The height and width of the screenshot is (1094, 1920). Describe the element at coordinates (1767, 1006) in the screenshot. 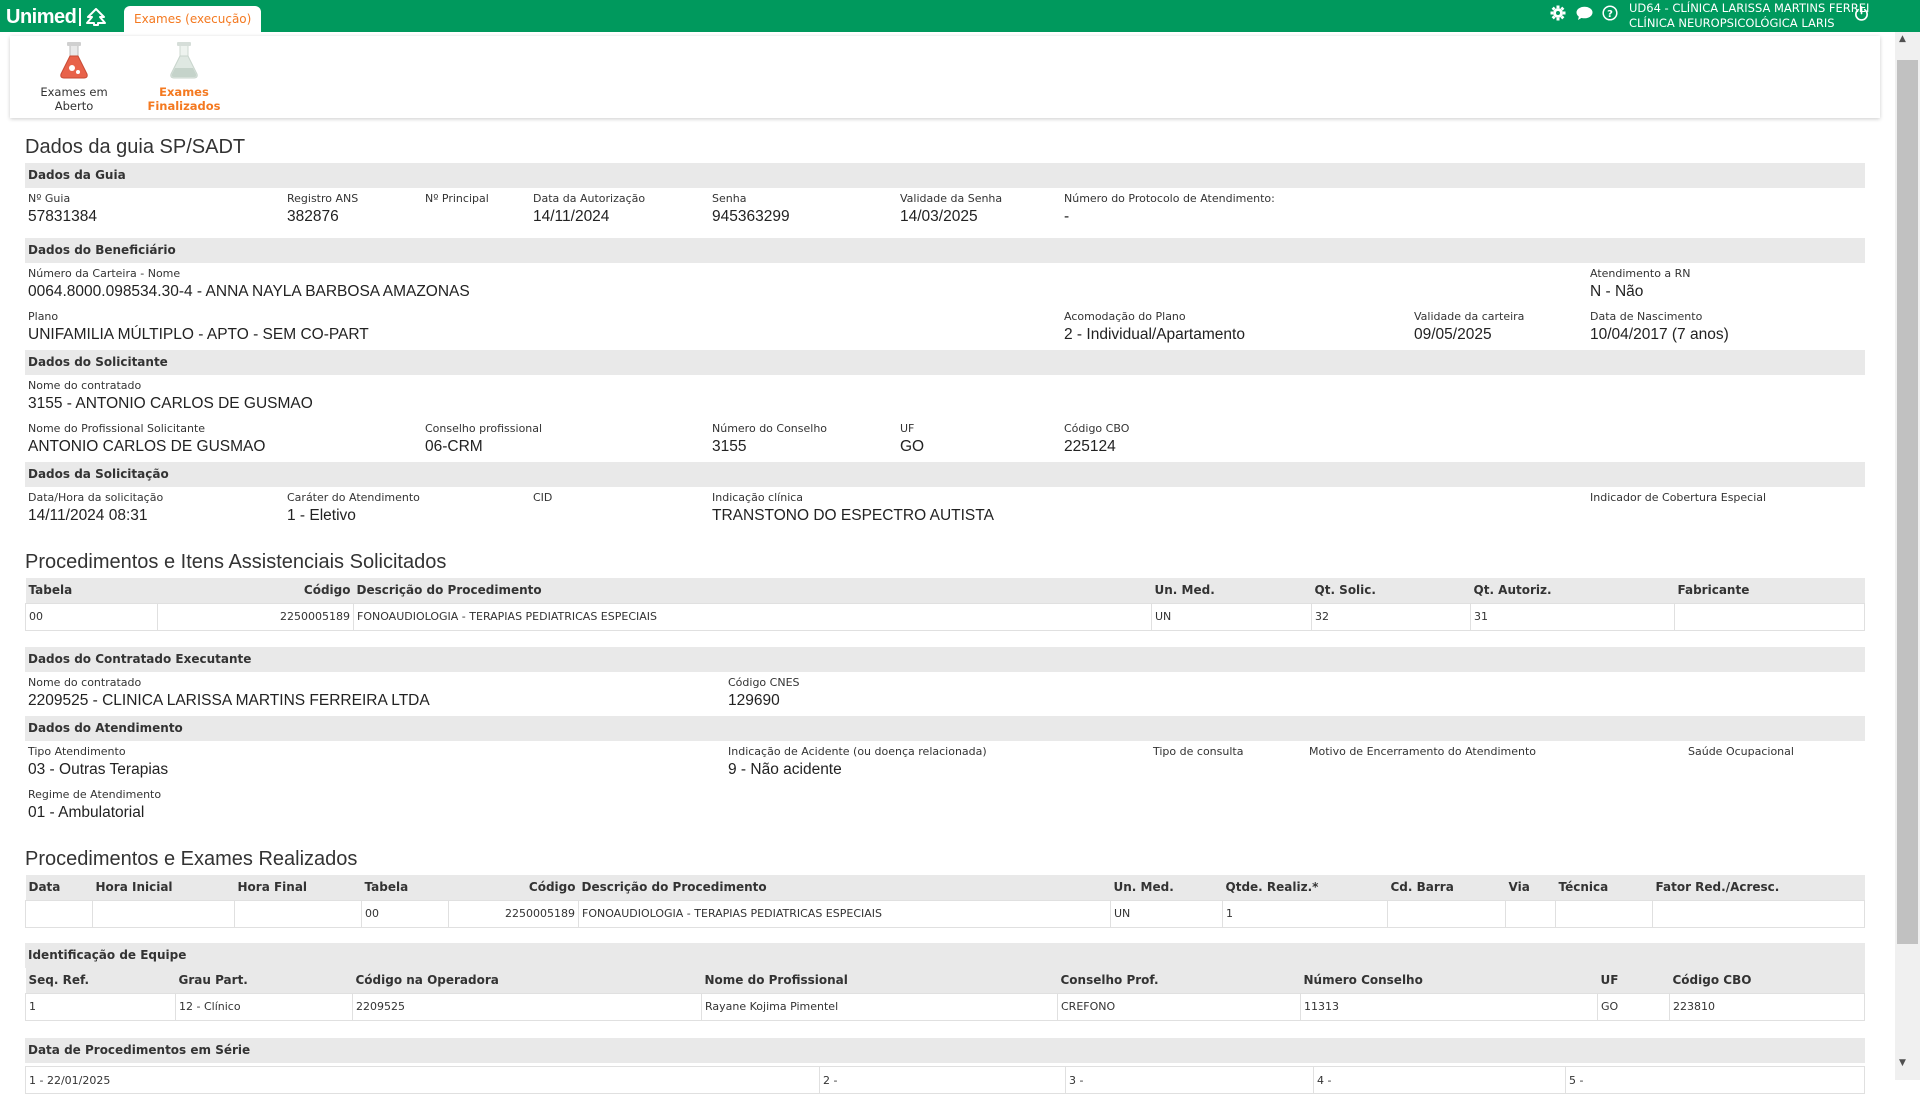

I see `cell-codigo-cbo: 223810` at that location.